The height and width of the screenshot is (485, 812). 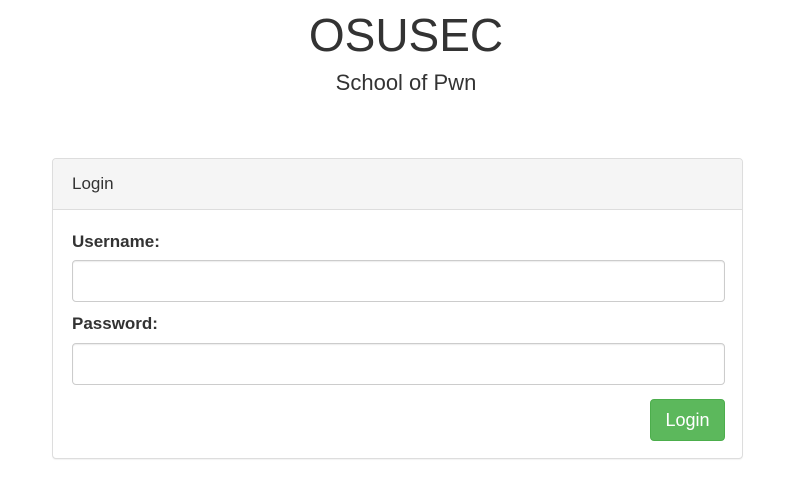 I want to click on site-subtitle: School of Pwn, so click(x=406, y=82).